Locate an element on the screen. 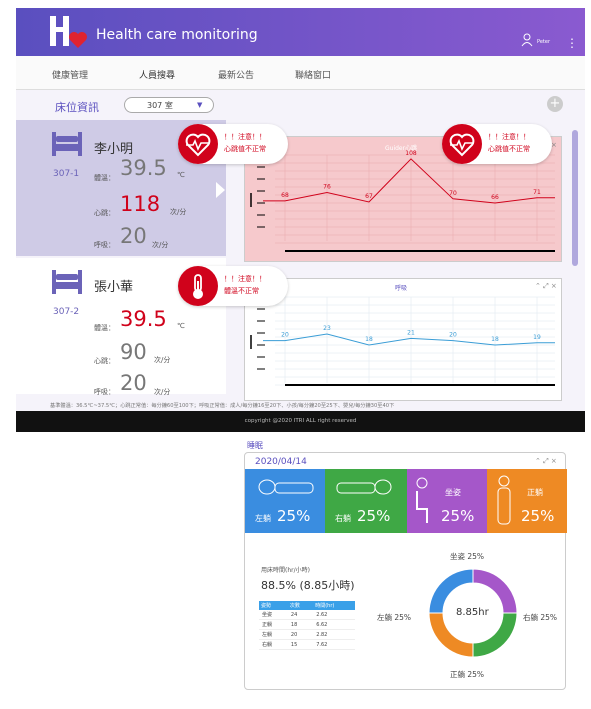 Image resolution: width=591 pixels, height=709 pixels. tile-label: 正躺 is located at coordinates (535, 492).